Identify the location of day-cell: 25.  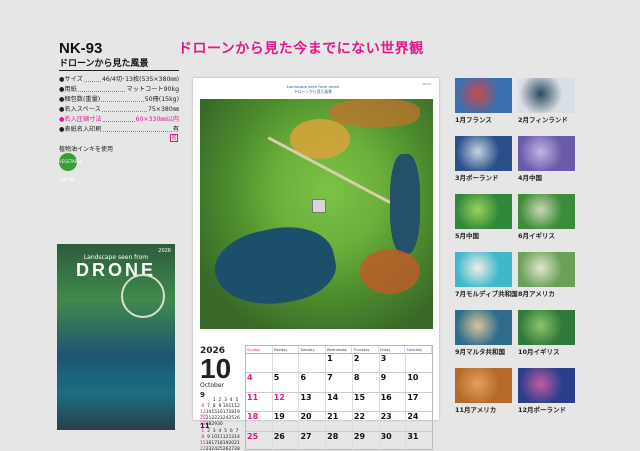
(259, 441).